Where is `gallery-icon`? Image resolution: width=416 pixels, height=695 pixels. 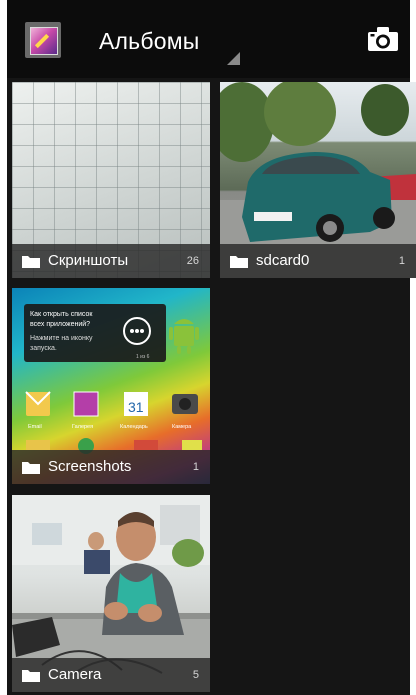 gallery-icon is located at coordinates (43, 40).